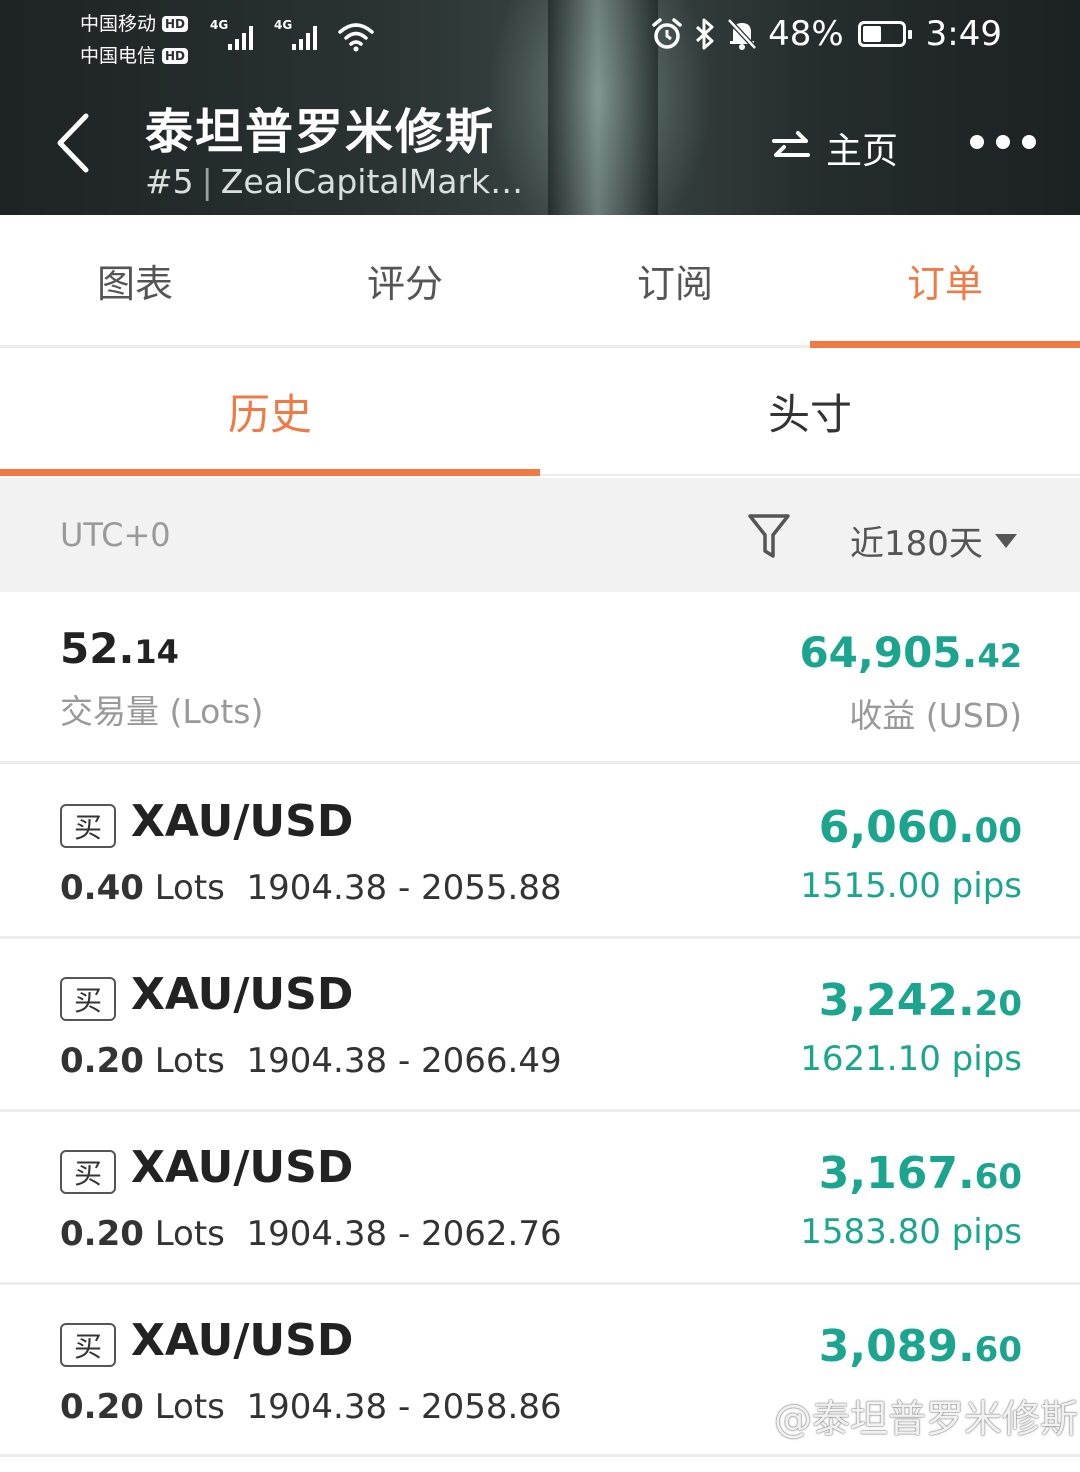 The width and height of the screenshot is (1080, 1472). Describe the element at coordinates (871, 34) in the screenshot. I see `battery-fill` at that location.